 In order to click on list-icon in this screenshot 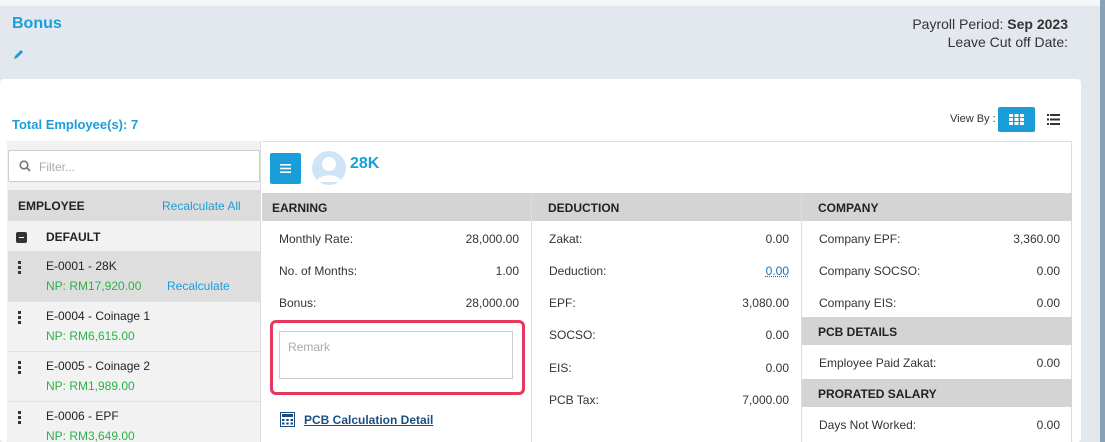, I will do `click(1053, 119)`.